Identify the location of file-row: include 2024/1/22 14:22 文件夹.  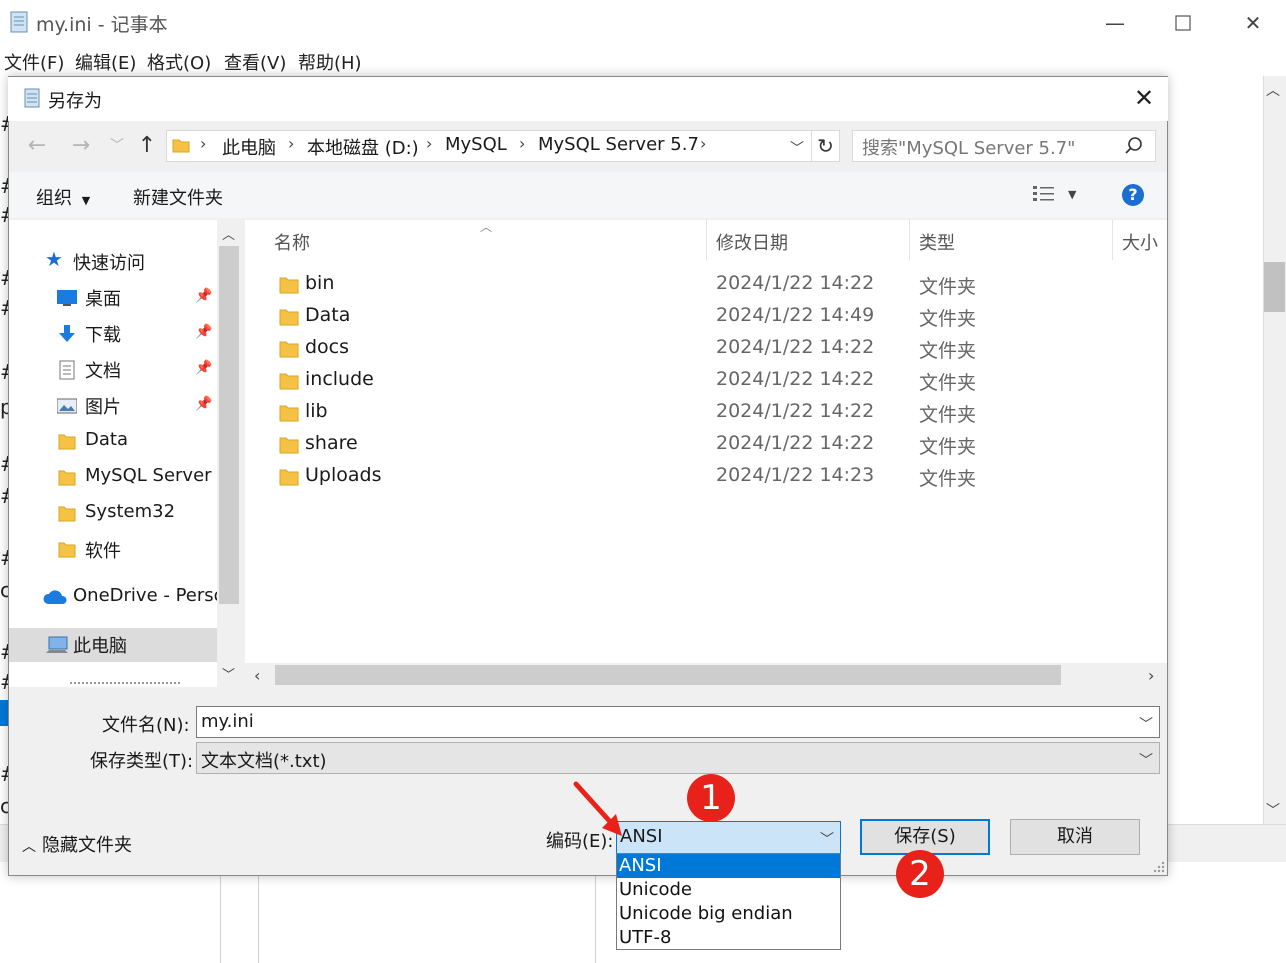
(706, 381).